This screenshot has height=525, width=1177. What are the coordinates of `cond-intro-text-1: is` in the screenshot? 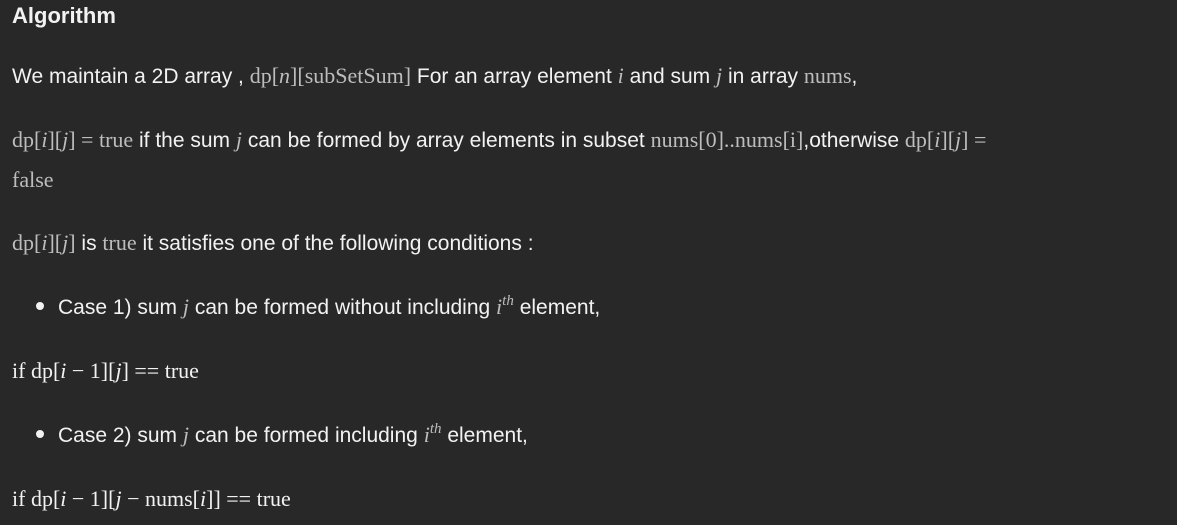 It's located at (89, 243).